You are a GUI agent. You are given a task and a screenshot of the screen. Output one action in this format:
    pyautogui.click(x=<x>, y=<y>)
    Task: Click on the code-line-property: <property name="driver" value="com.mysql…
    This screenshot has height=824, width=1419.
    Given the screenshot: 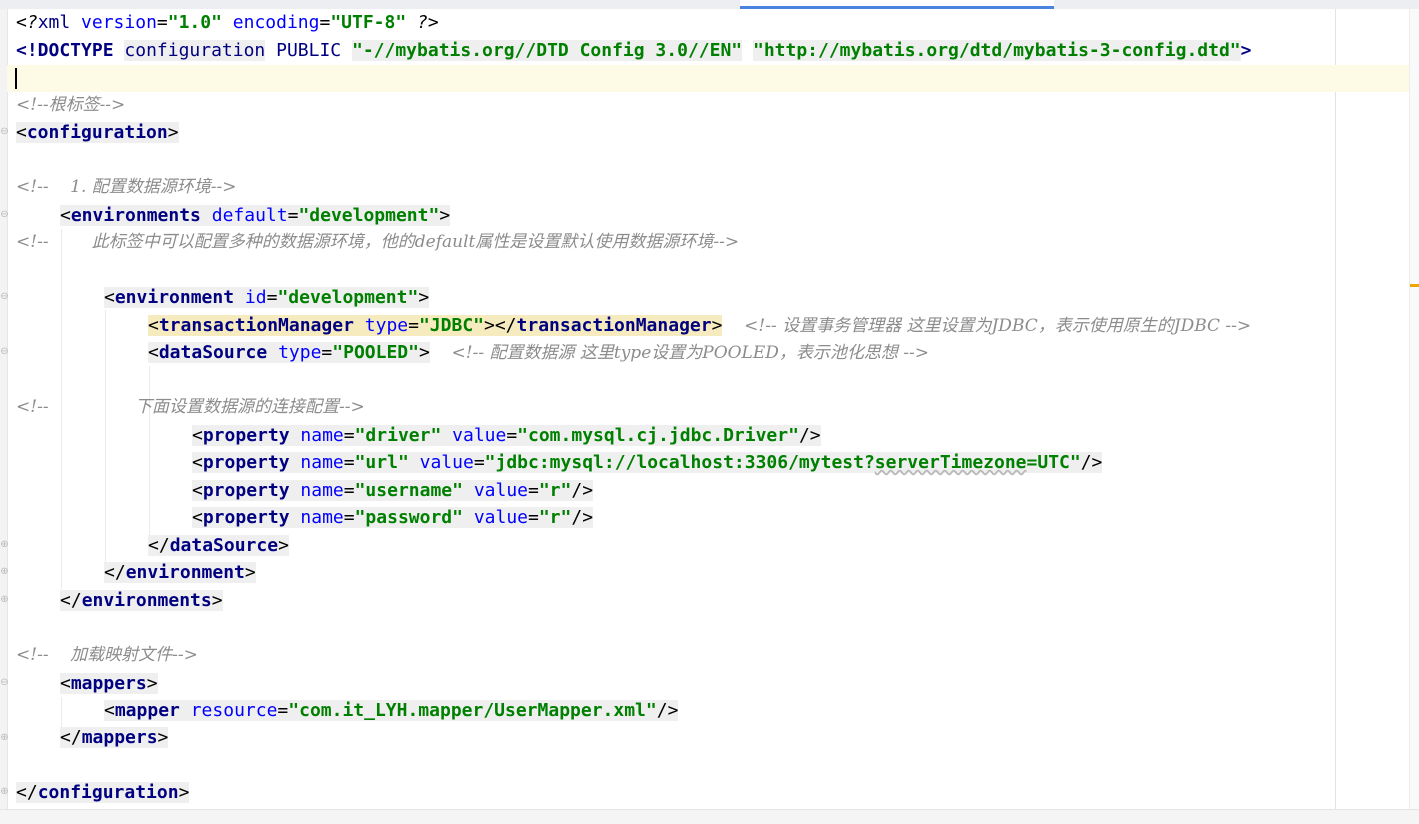 What is the action you would take?
    pyautogui.click(x=506, y=435)
    